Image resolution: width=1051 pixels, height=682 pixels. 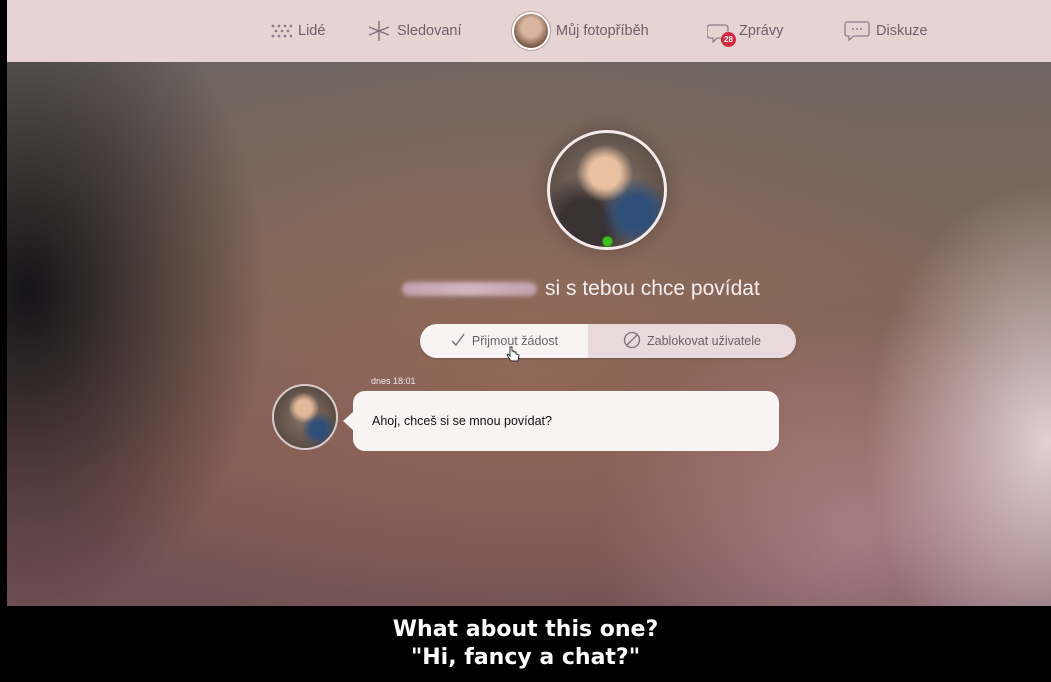 What do you see at coordinates (458, 341) in the screenshot?
I see `checkmark-icon` at bounding box center [458, 341].